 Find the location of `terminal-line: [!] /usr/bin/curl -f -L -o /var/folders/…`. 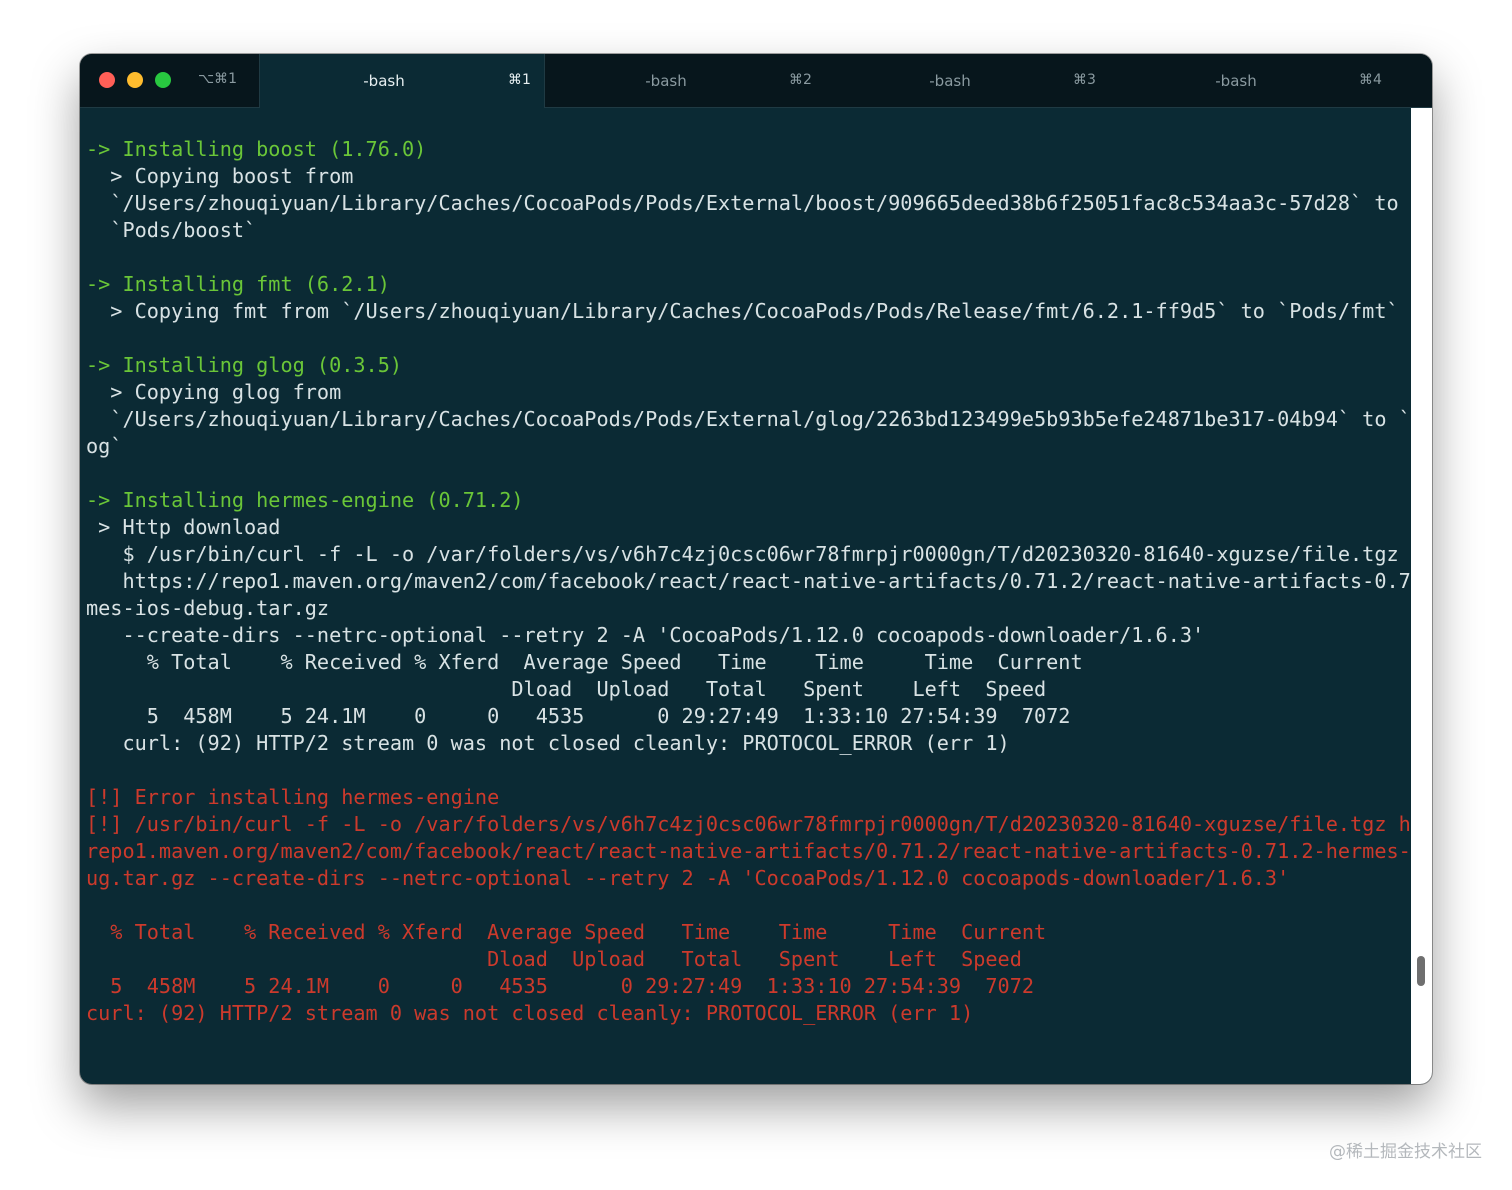

terminal-line: [!] /usr/bin/curl -f -L -o /var/folders/… is located at coordinates (759, 824).